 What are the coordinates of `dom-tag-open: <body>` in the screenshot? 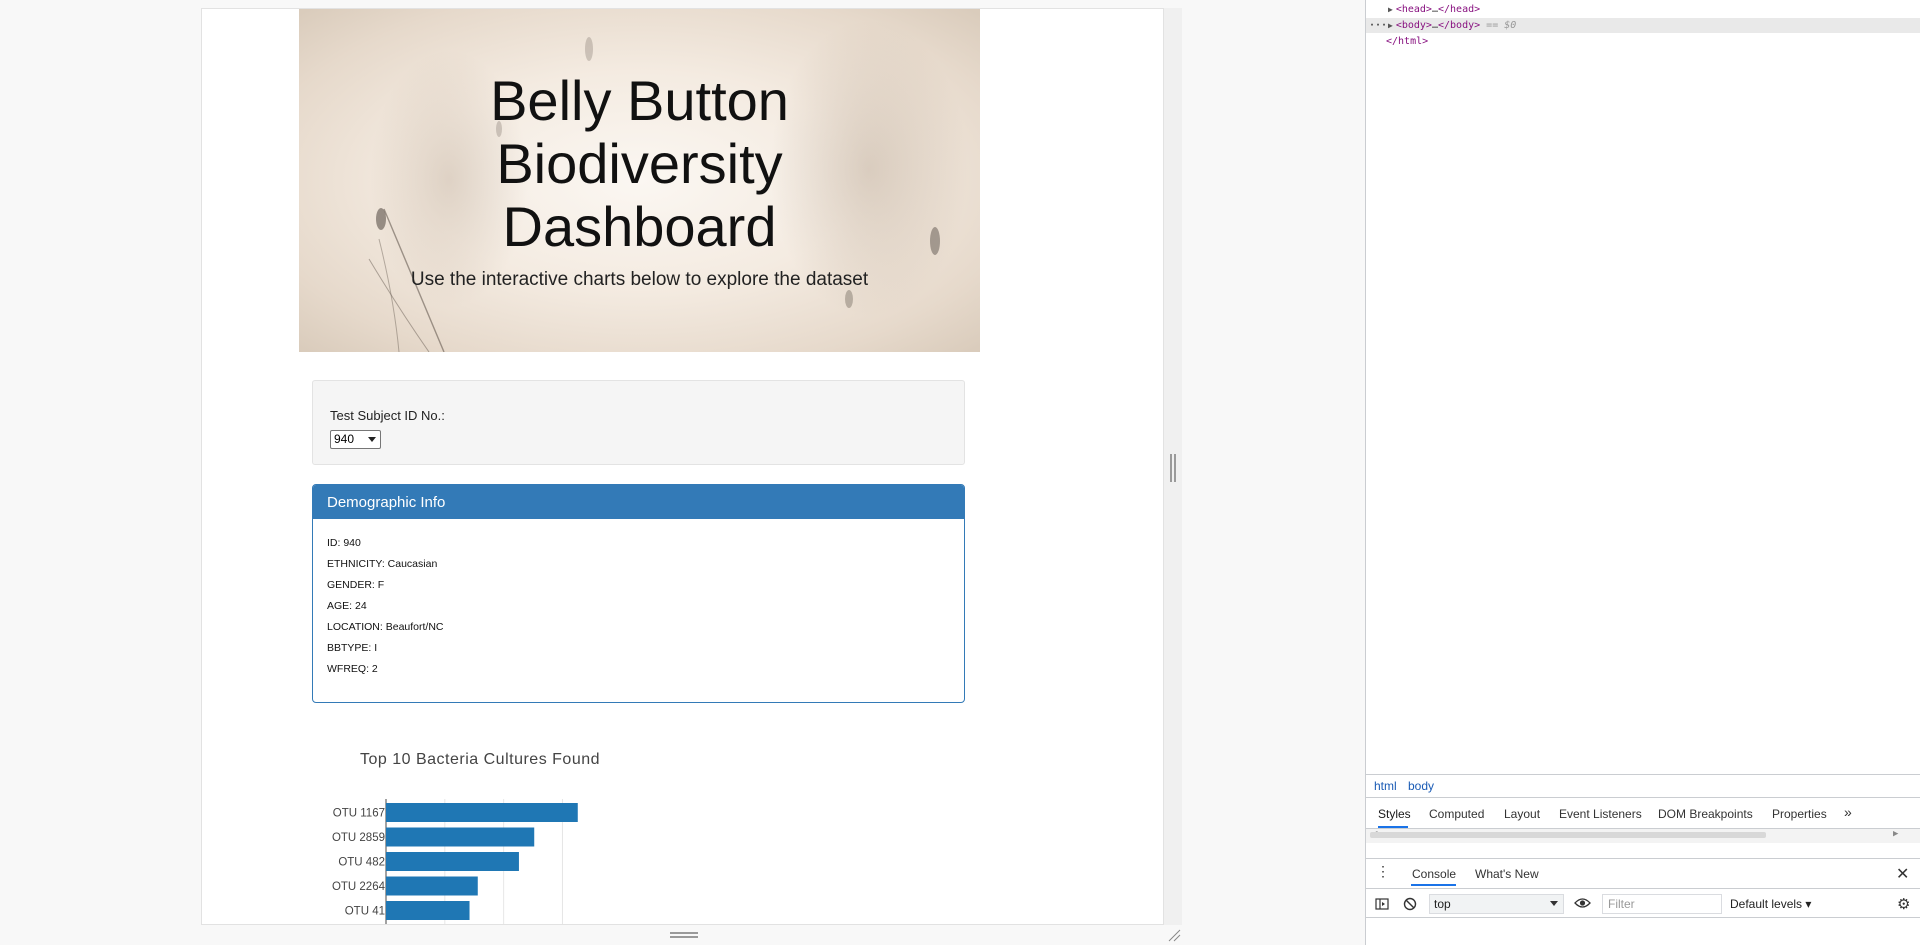 It's located at (1413, 25).